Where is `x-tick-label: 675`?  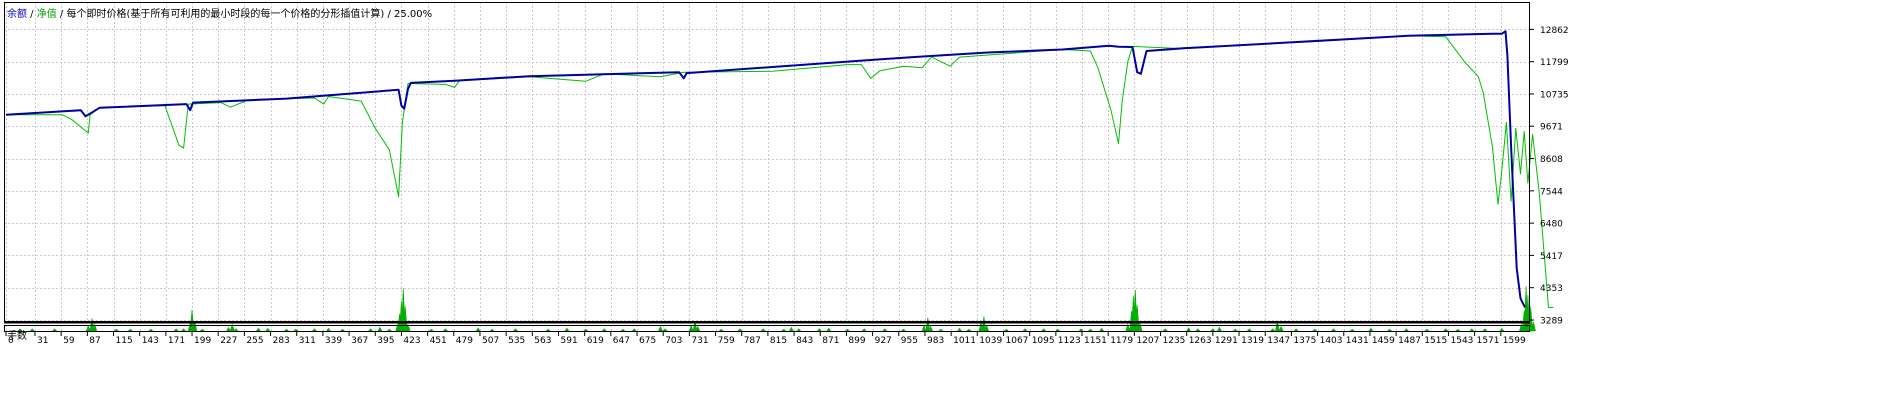 x-tick-label: 675 is located at coordinates (647, 341).